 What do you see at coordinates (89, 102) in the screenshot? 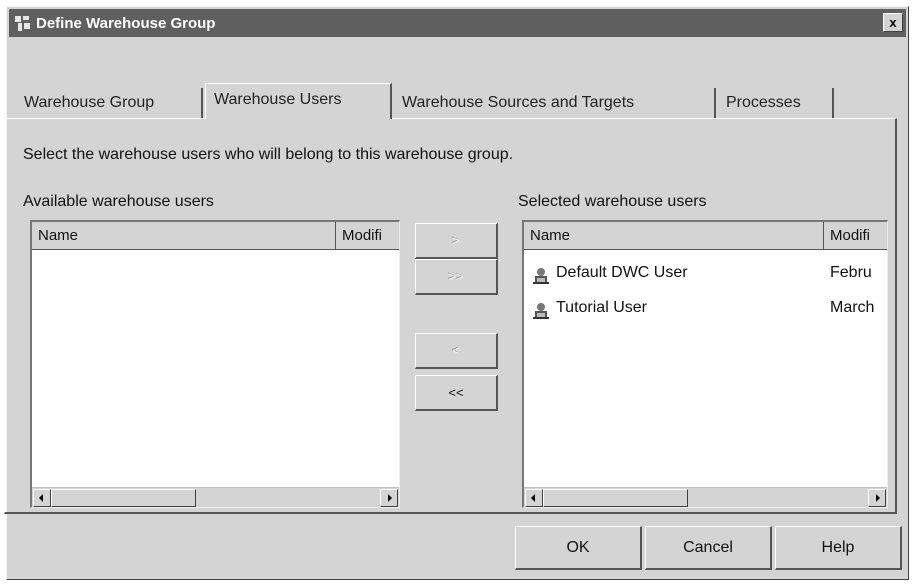
I see `tab-label: Warehouse Group` at bounding box center [89, 102].